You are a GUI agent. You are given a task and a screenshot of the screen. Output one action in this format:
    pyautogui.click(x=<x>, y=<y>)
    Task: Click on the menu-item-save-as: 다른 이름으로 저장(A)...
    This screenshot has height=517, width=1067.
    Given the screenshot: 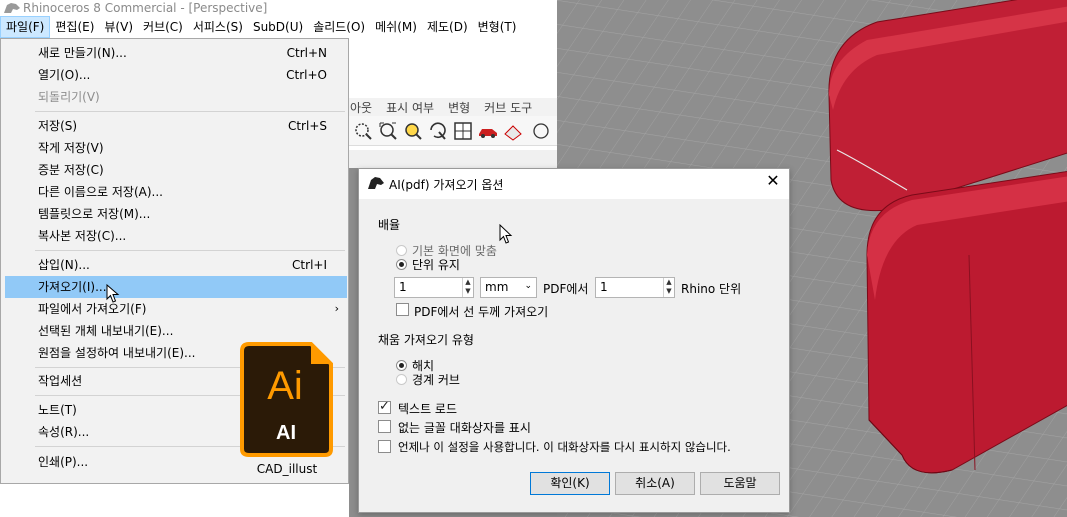 What is the action you would take?
    pyautogui.click(x=176, y=192)
    